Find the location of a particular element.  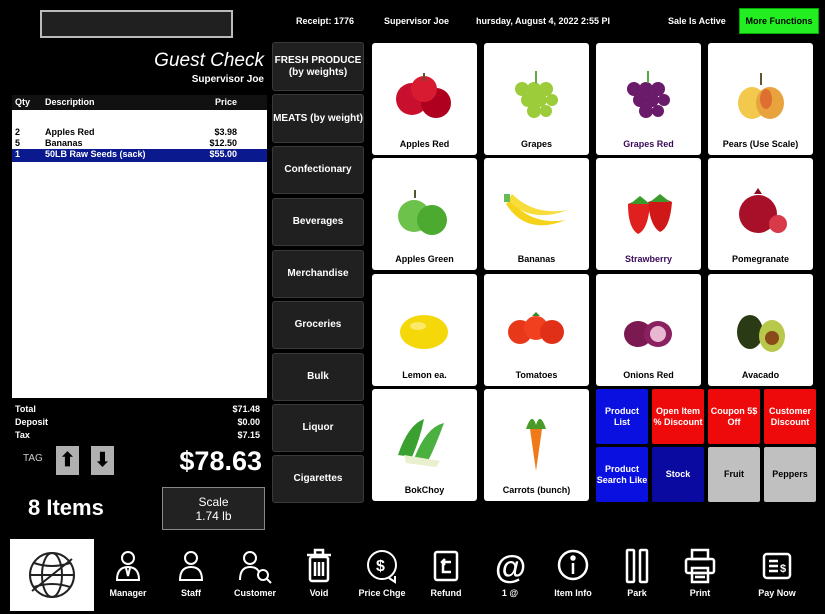

product-pomegranate: Pomegranate is located at coordinates (760, 214).